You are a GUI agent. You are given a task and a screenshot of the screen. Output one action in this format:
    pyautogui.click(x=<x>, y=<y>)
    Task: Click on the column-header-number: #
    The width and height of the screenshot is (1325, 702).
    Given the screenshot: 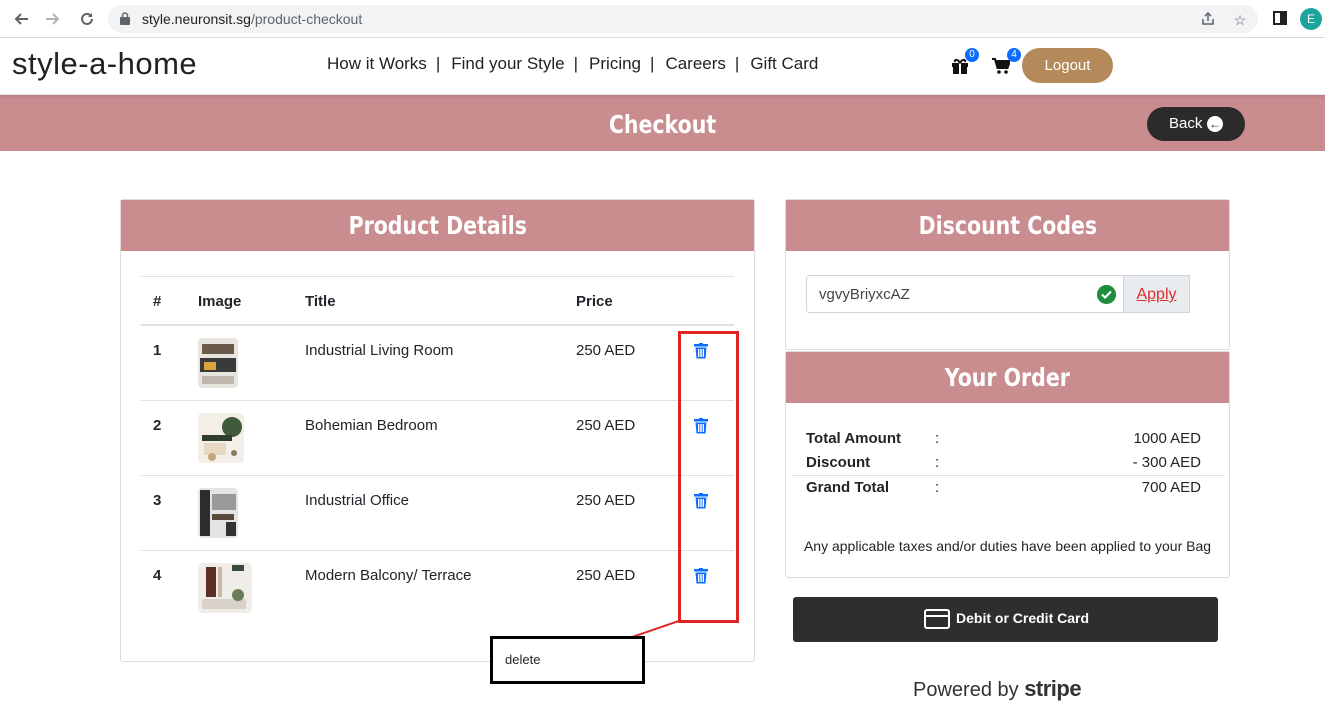 What is the action you would take?
    pyautogui.click(x=157, y=301)
    